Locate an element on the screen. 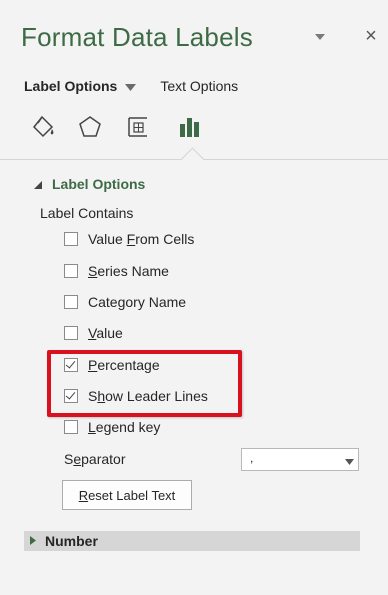  pane-title: Format Data Labels is located at coordinates (137, 37).